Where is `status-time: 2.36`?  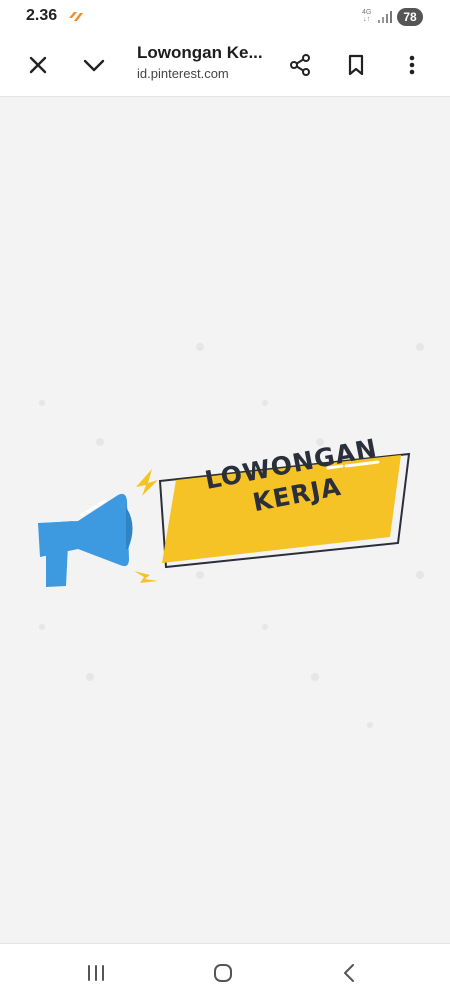
status-time: 2.36 is located at coordinates (42, 15).